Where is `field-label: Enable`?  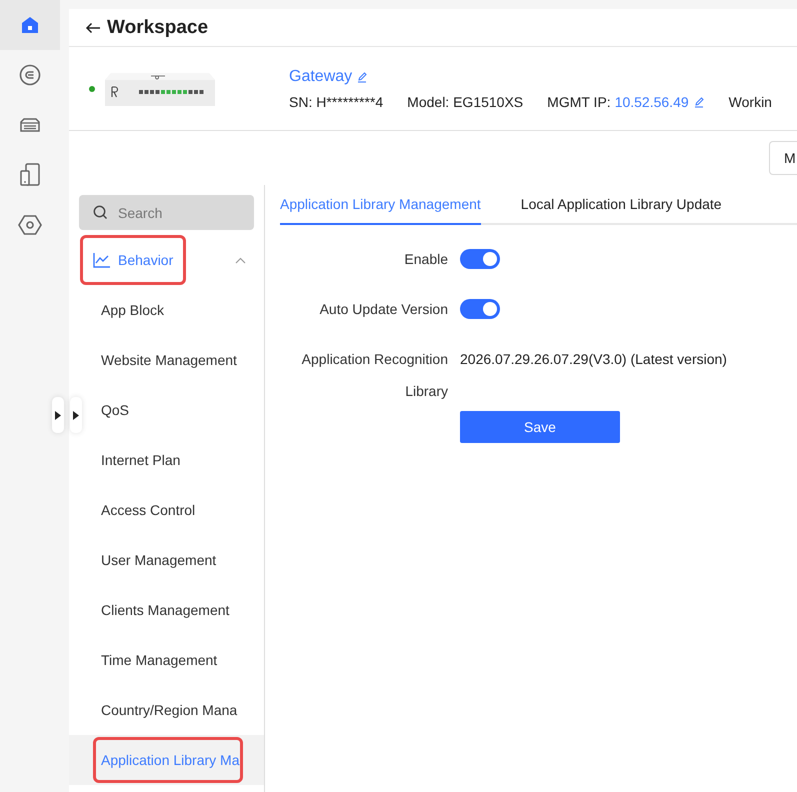
field-label: Enable is located at coordinates (425, 259).